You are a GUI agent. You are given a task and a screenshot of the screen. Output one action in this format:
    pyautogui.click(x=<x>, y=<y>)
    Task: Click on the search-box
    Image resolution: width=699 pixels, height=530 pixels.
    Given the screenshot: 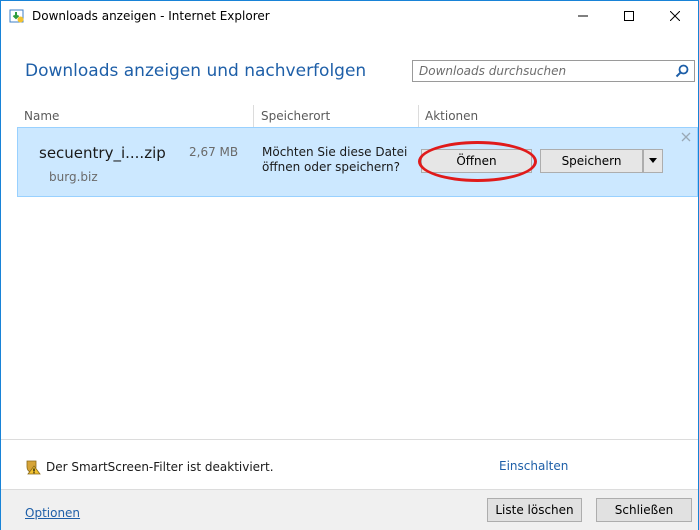 What is the action you would take?
    pyautogui.click(x=553, y=71)
    